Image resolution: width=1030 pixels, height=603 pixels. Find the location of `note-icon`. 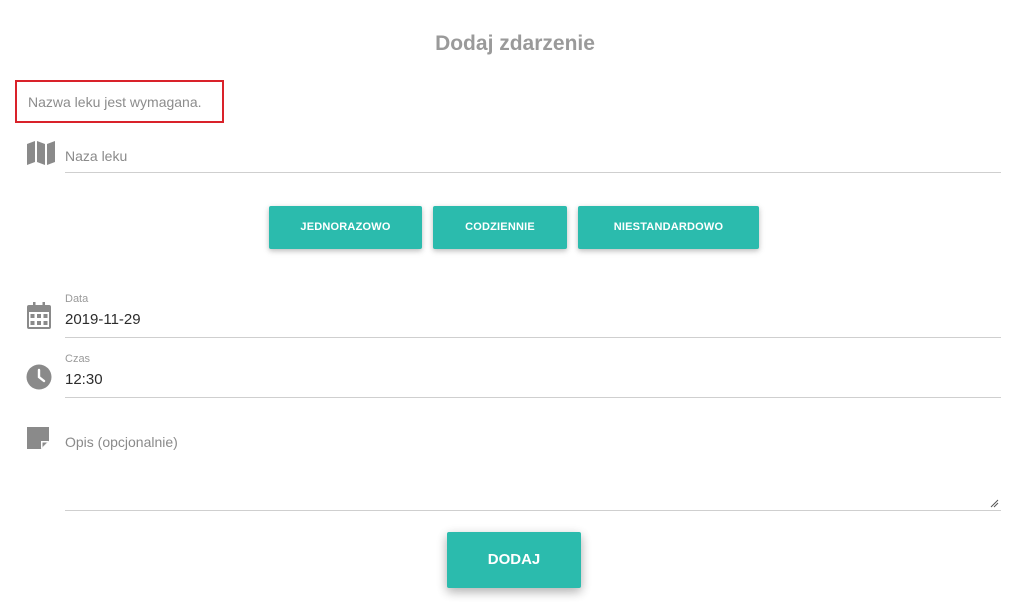

note-icon is located at coordinates (39, 439).